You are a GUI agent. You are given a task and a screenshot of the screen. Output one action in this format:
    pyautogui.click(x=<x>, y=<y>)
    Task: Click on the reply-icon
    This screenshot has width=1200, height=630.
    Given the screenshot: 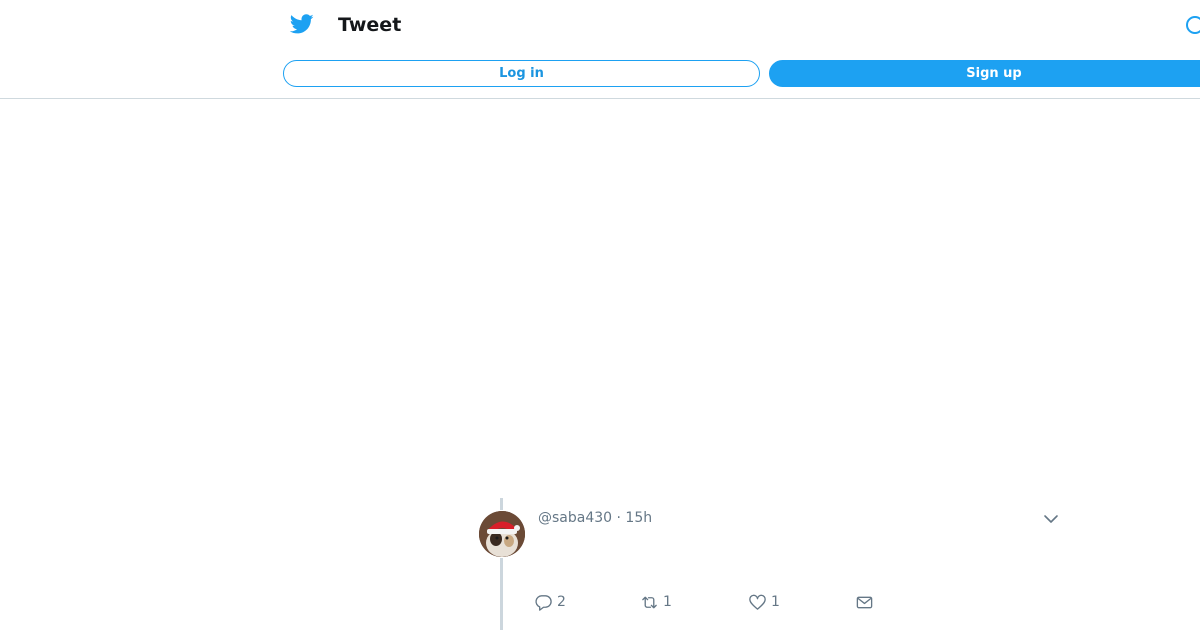 What is the action you would take?
    pyautogui.click(x=545, y=602)
    